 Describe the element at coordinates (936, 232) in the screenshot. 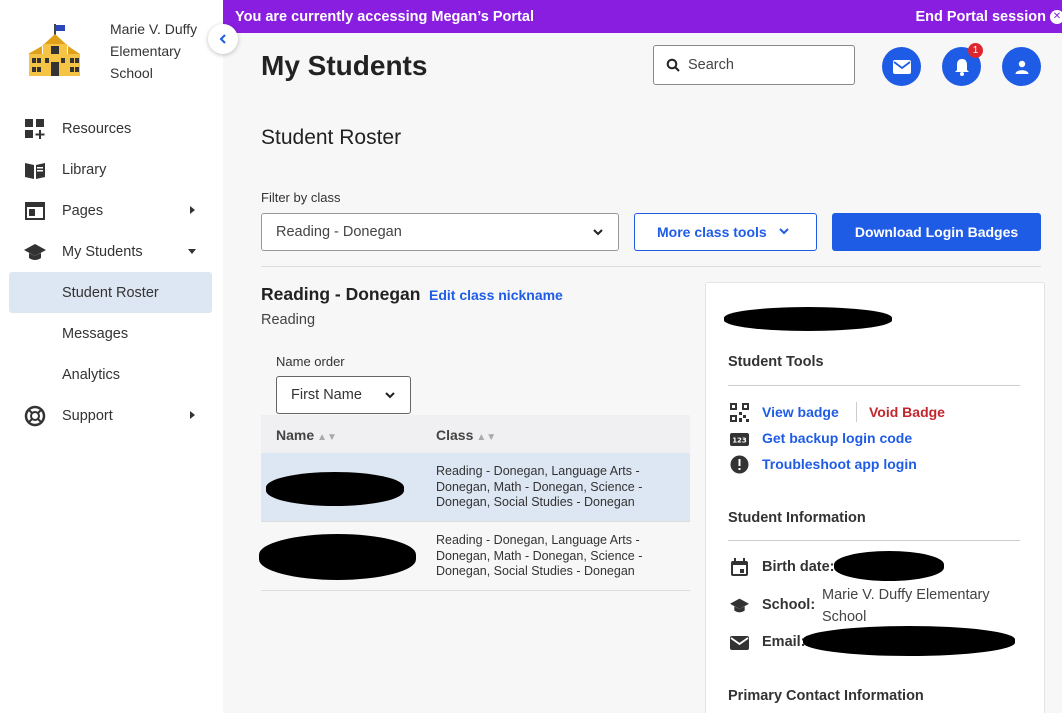

I see `download-login-badges-button: Download Login Badges` at that location.